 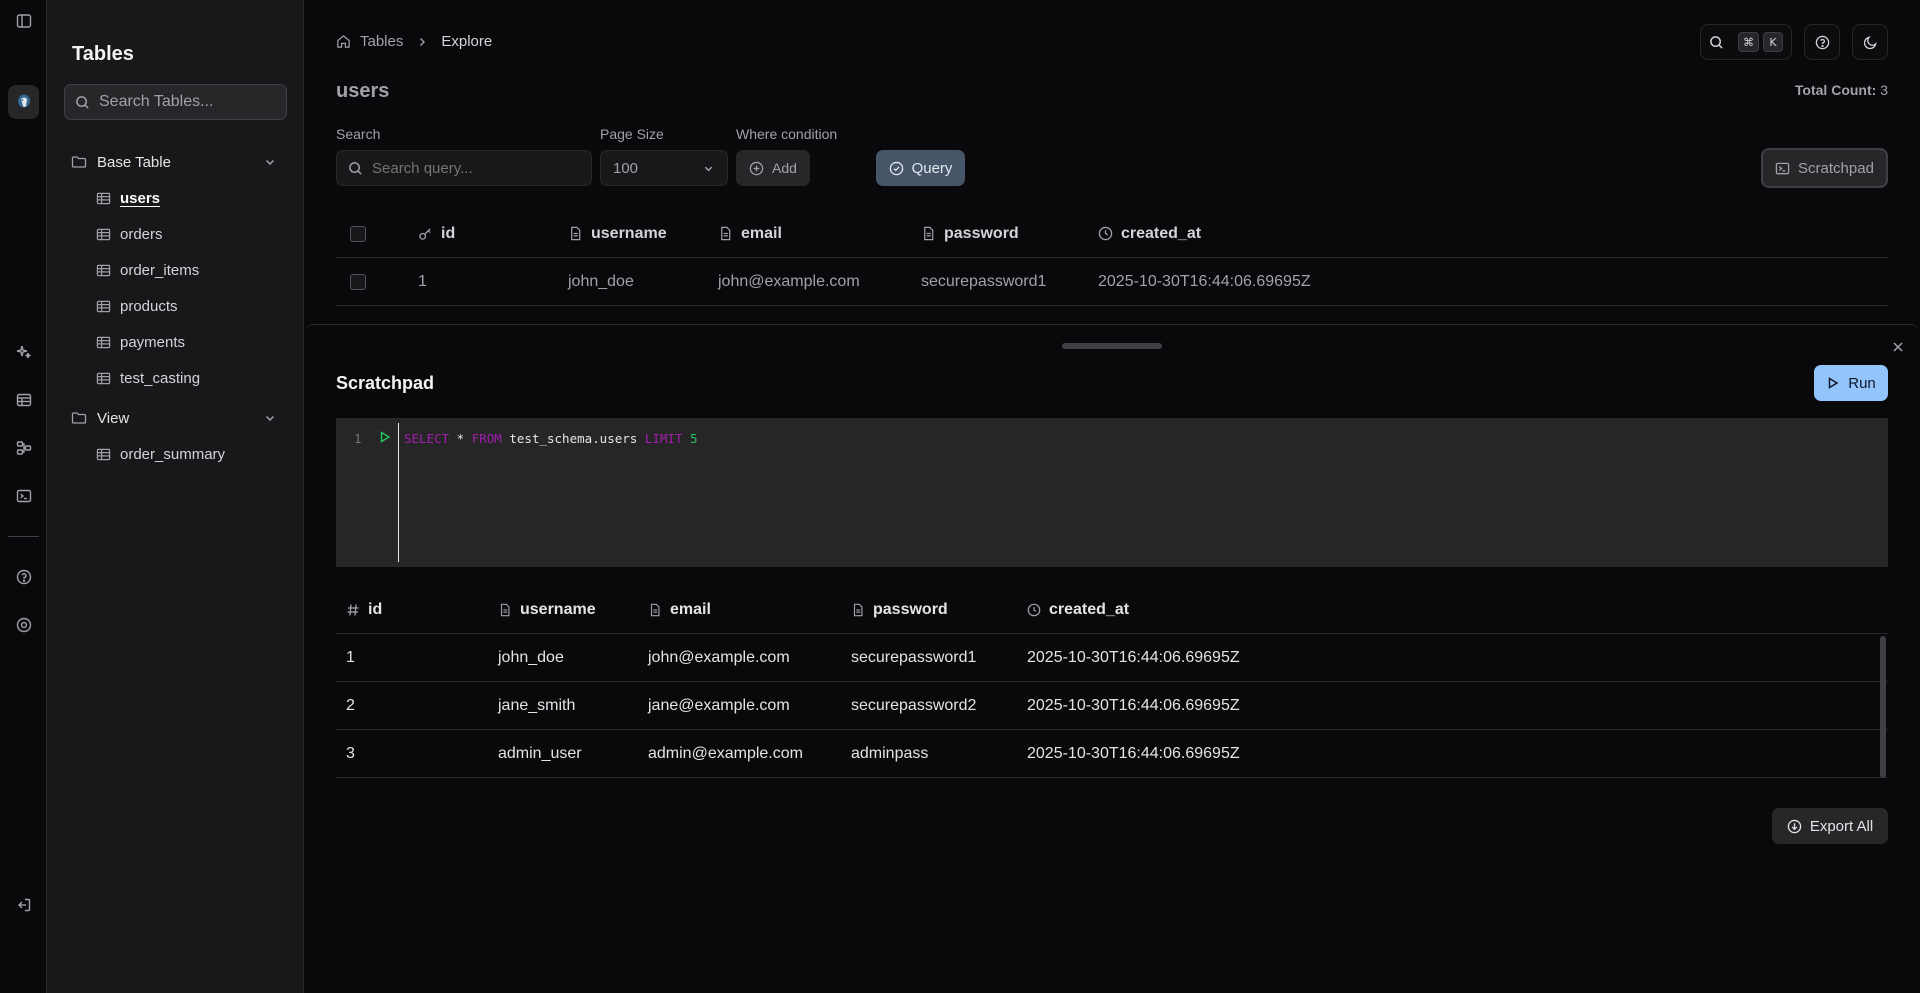 What do you see at coordinates (23, 21) in the screenshot?
I see `toggle-sidebar-icon` at bounding box center [23, 21].